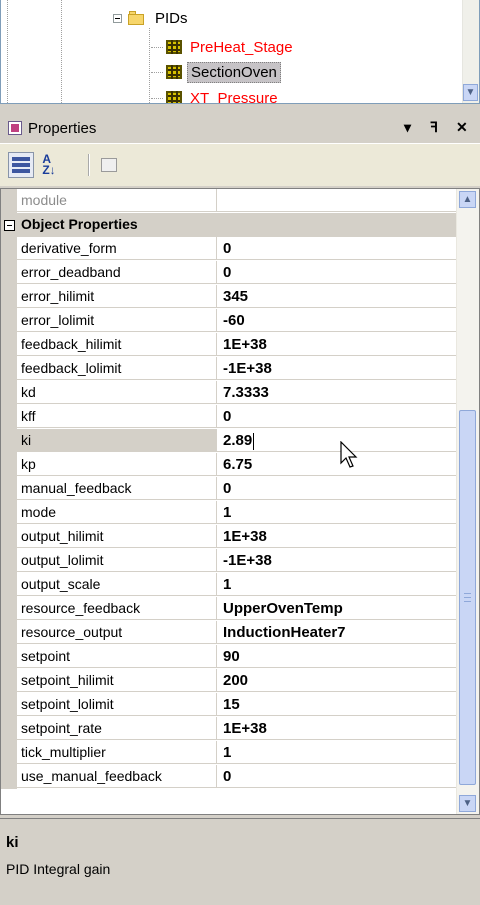  I want to click on category-object-properties: Object Properties, so click(229, 225).